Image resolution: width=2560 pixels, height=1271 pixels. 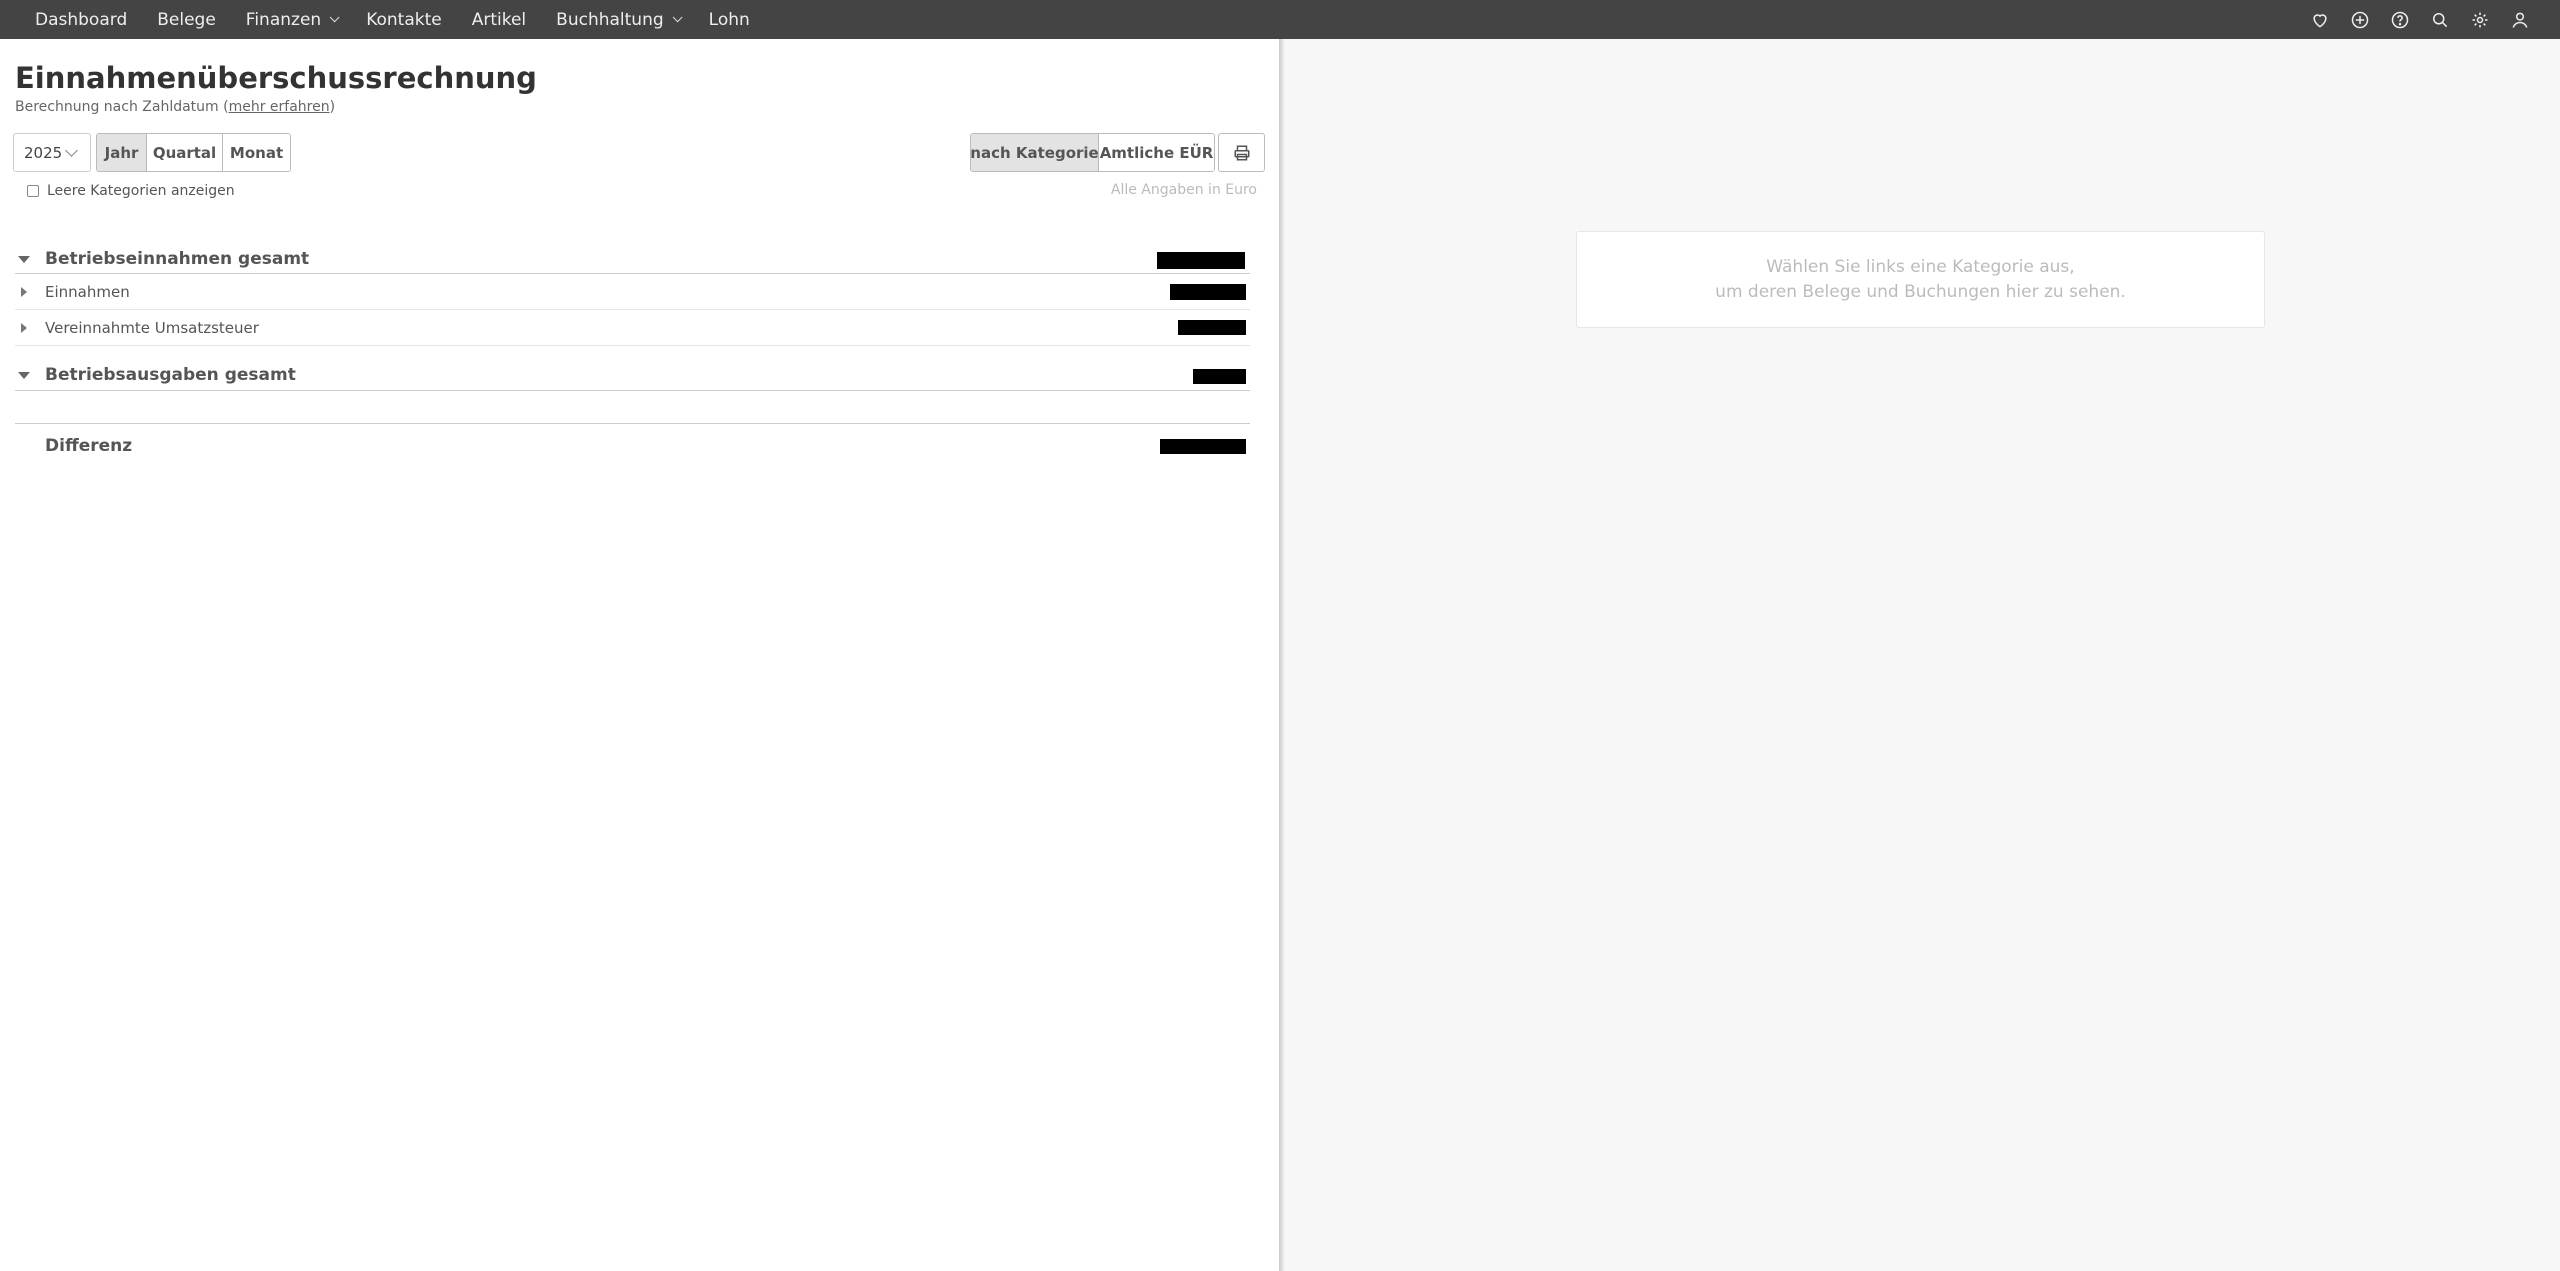 I want to click on income-total-value, so click(x=1201, y=260).